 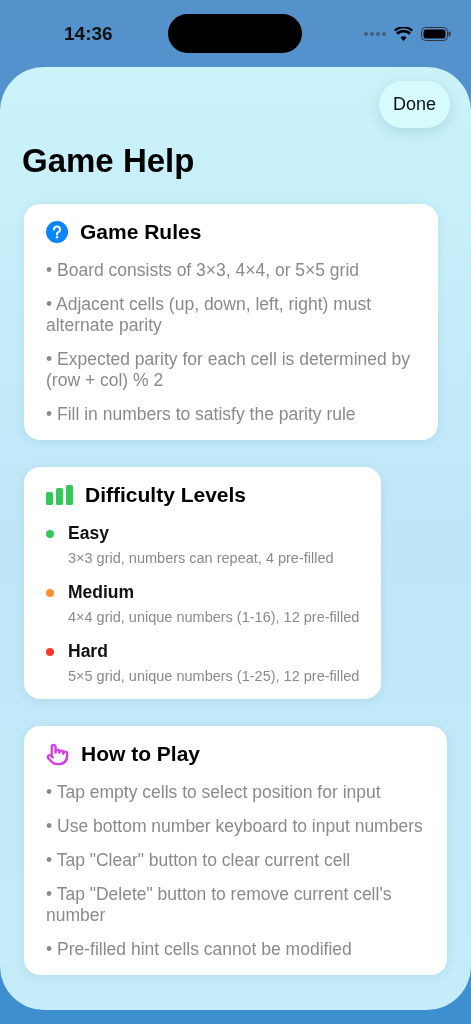 I want to click on level-name: Easy, so click(x=89, y=533).